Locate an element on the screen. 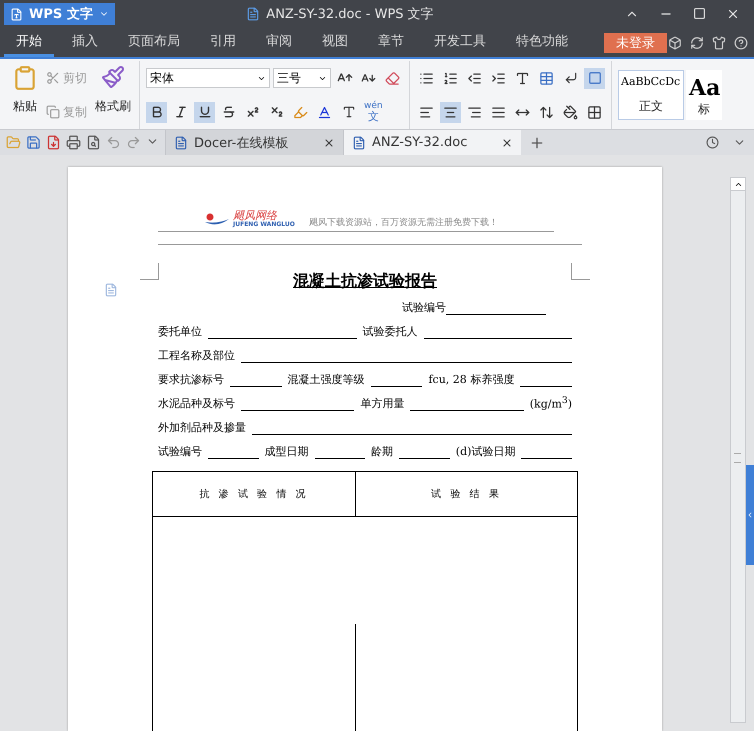 The width and height of the screenshot is (754, 731). align-right-icon is located at coordinates (474, 112).